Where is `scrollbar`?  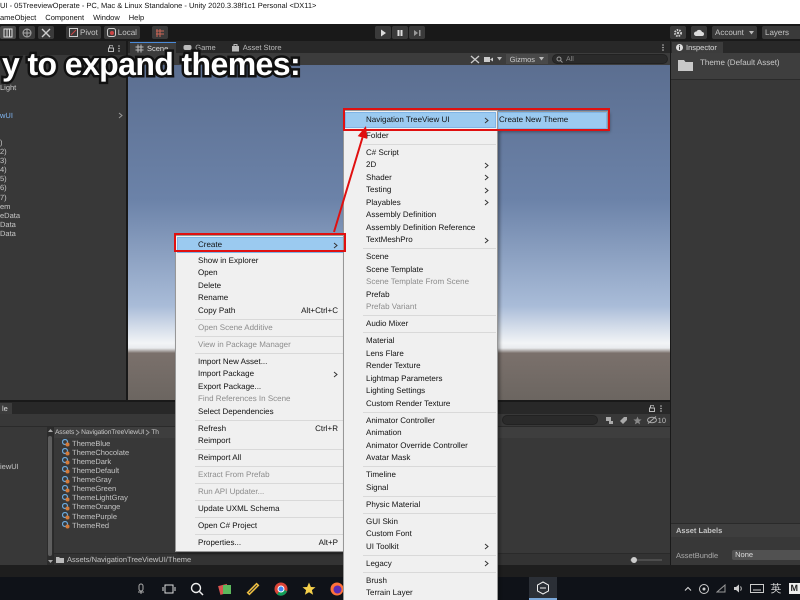 scrollbar is located at coordinates (50, 496).